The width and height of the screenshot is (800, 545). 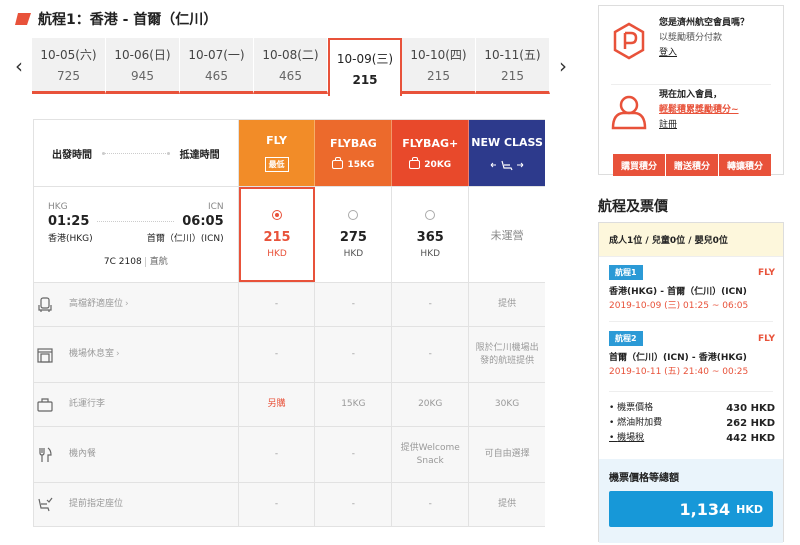 What do you see at coordinates (277, 153) in the screenshot?
I see `fare-header-fly: FLY 最低` at bounding box center [277, 153].